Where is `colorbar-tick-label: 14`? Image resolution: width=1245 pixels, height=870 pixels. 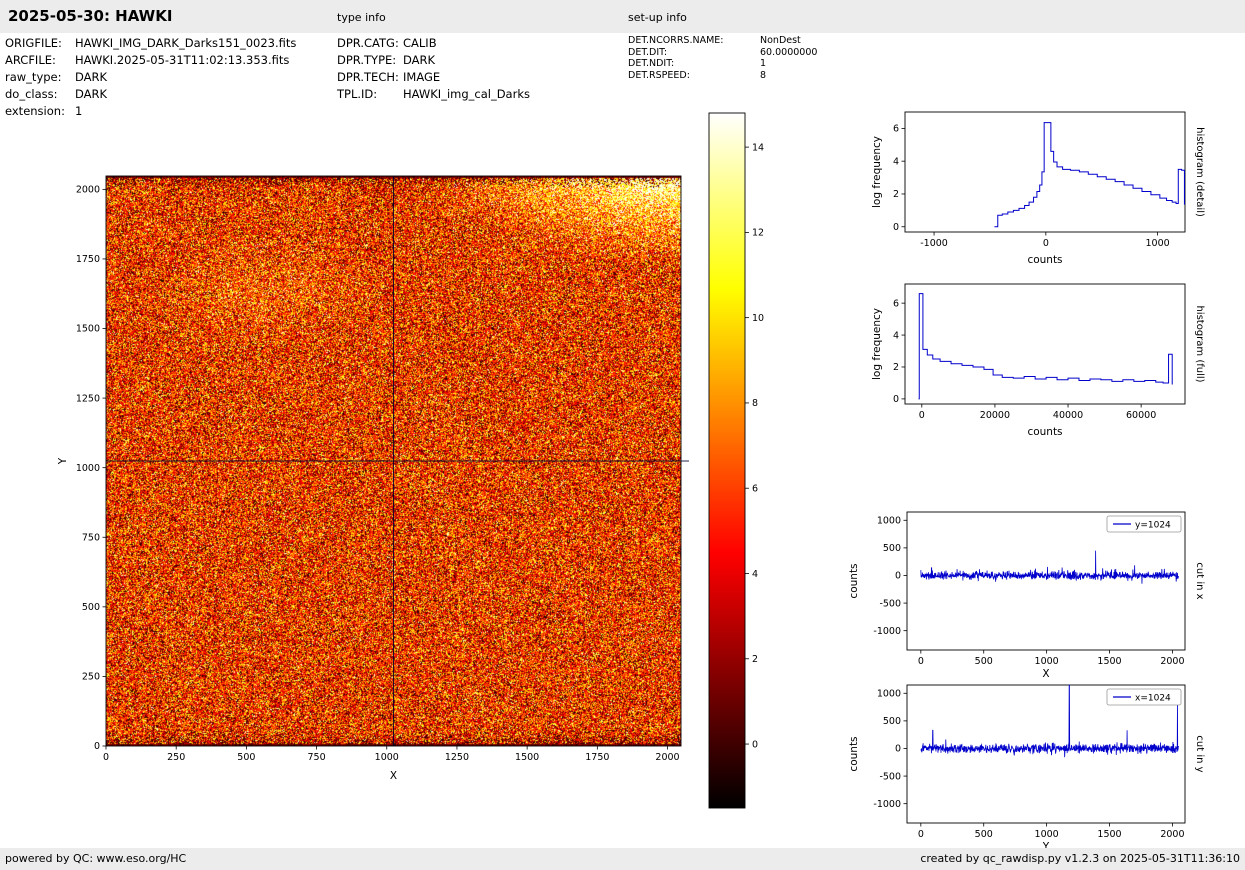
colorbar-tick-label: 14 is located at coordinates (758, 147).